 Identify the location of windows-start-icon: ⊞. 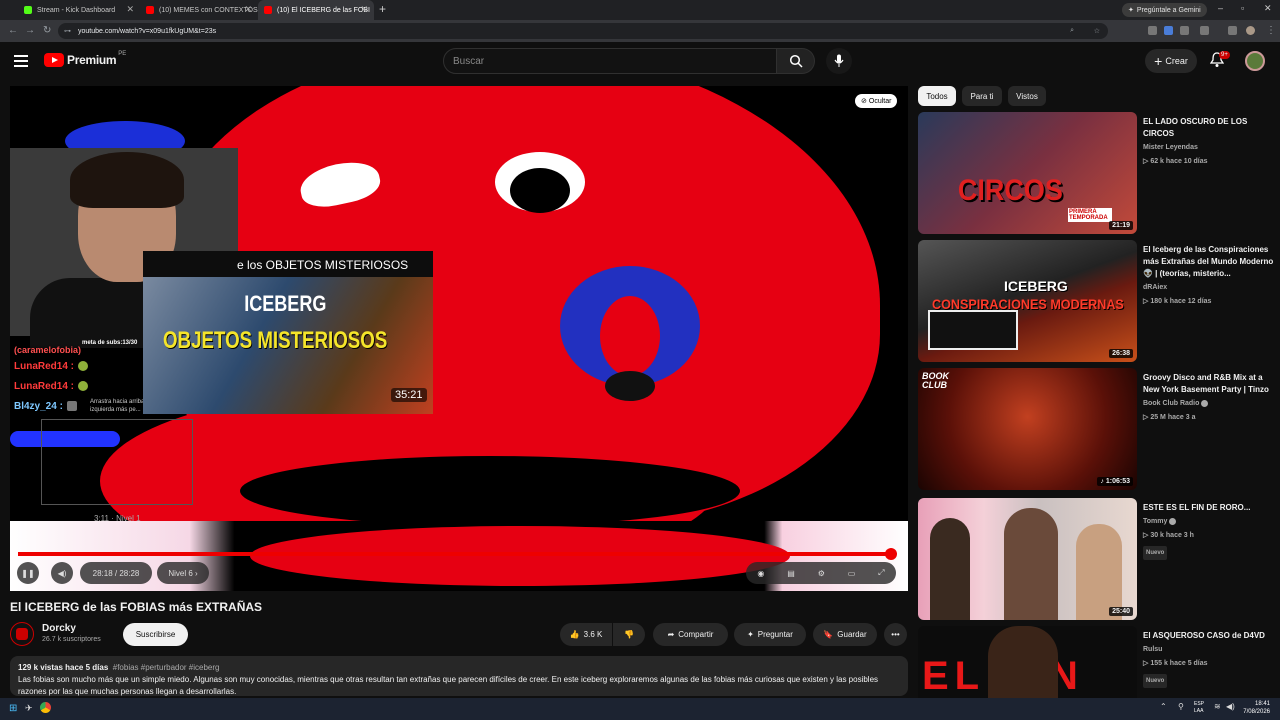
(13, 708).